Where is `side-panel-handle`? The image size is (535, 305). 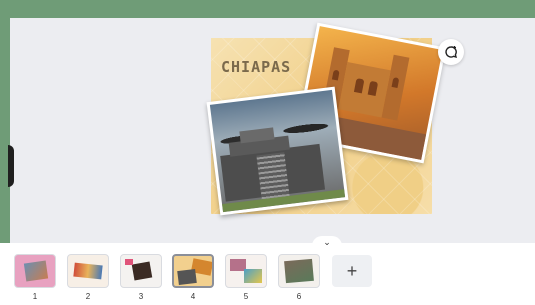 side-panel-handle is located at coordinates (11, 166).